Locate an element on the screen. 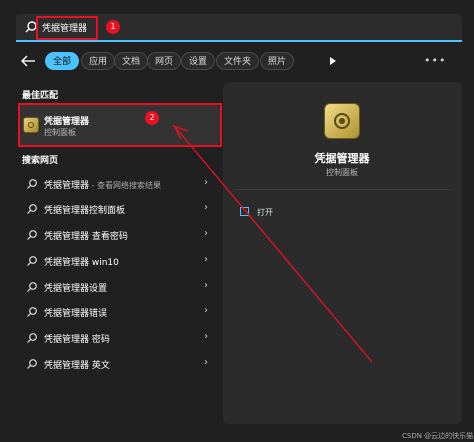  watermark: CSDN @云边的快乐猫 is located at coordinates (438, 436).